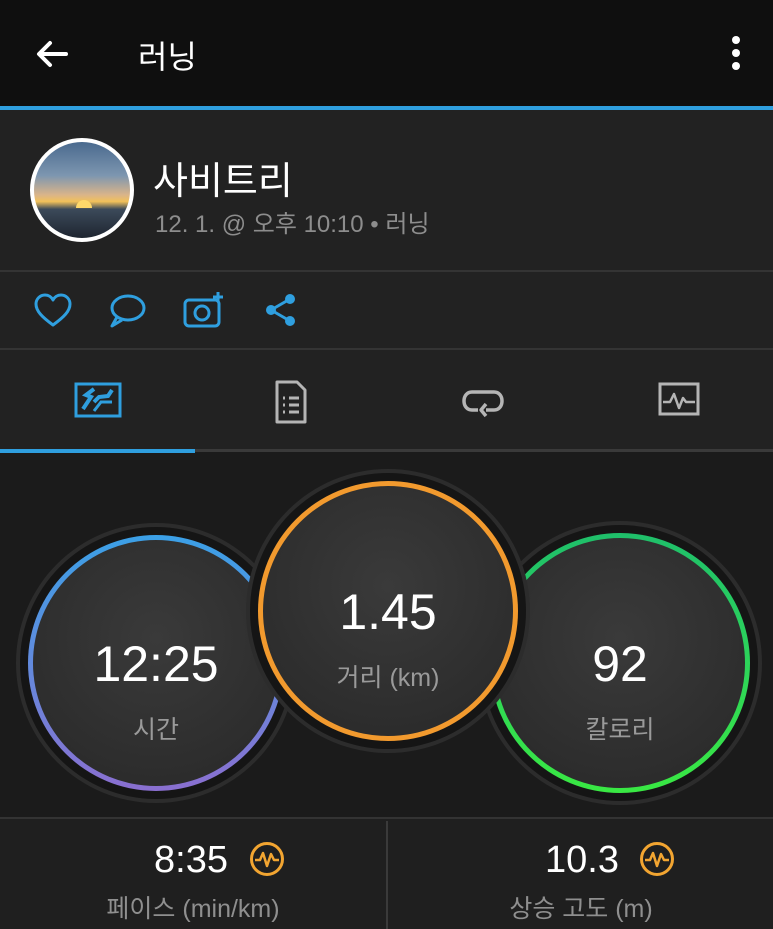 The image size is (773, 929). I want to click on page-title: 러닝, so click(167, 57).